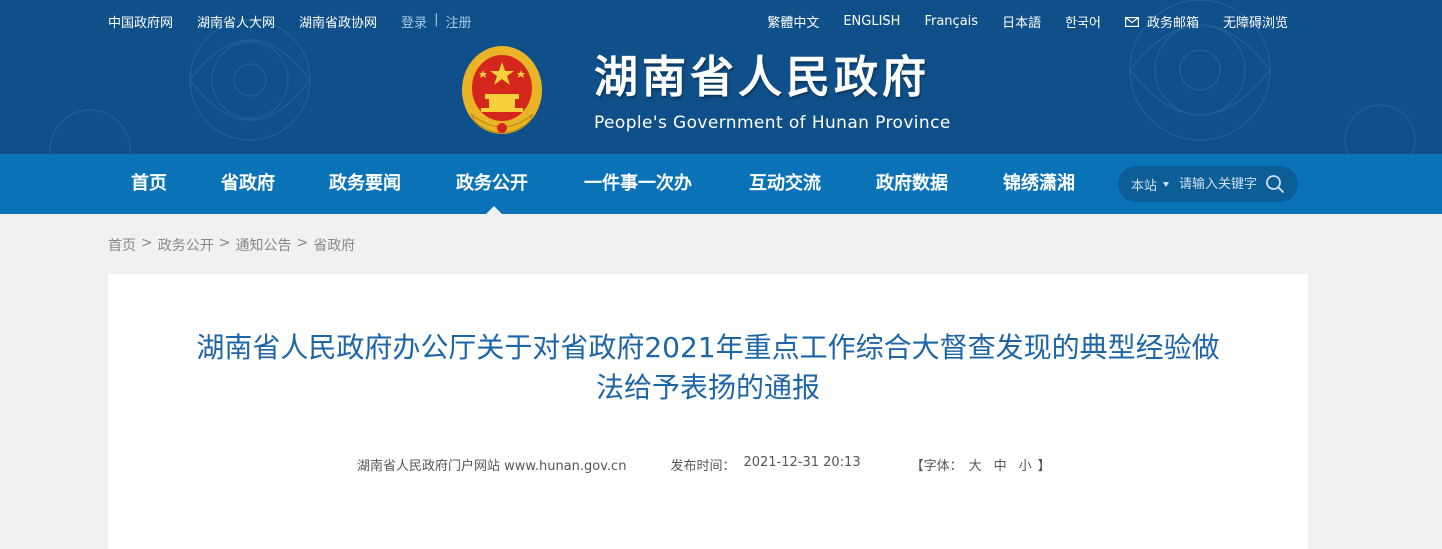  What do you see at coordinates (414, 21) in the screenshot?
I see `login-link: 登录` at bounding box center [414, 21].